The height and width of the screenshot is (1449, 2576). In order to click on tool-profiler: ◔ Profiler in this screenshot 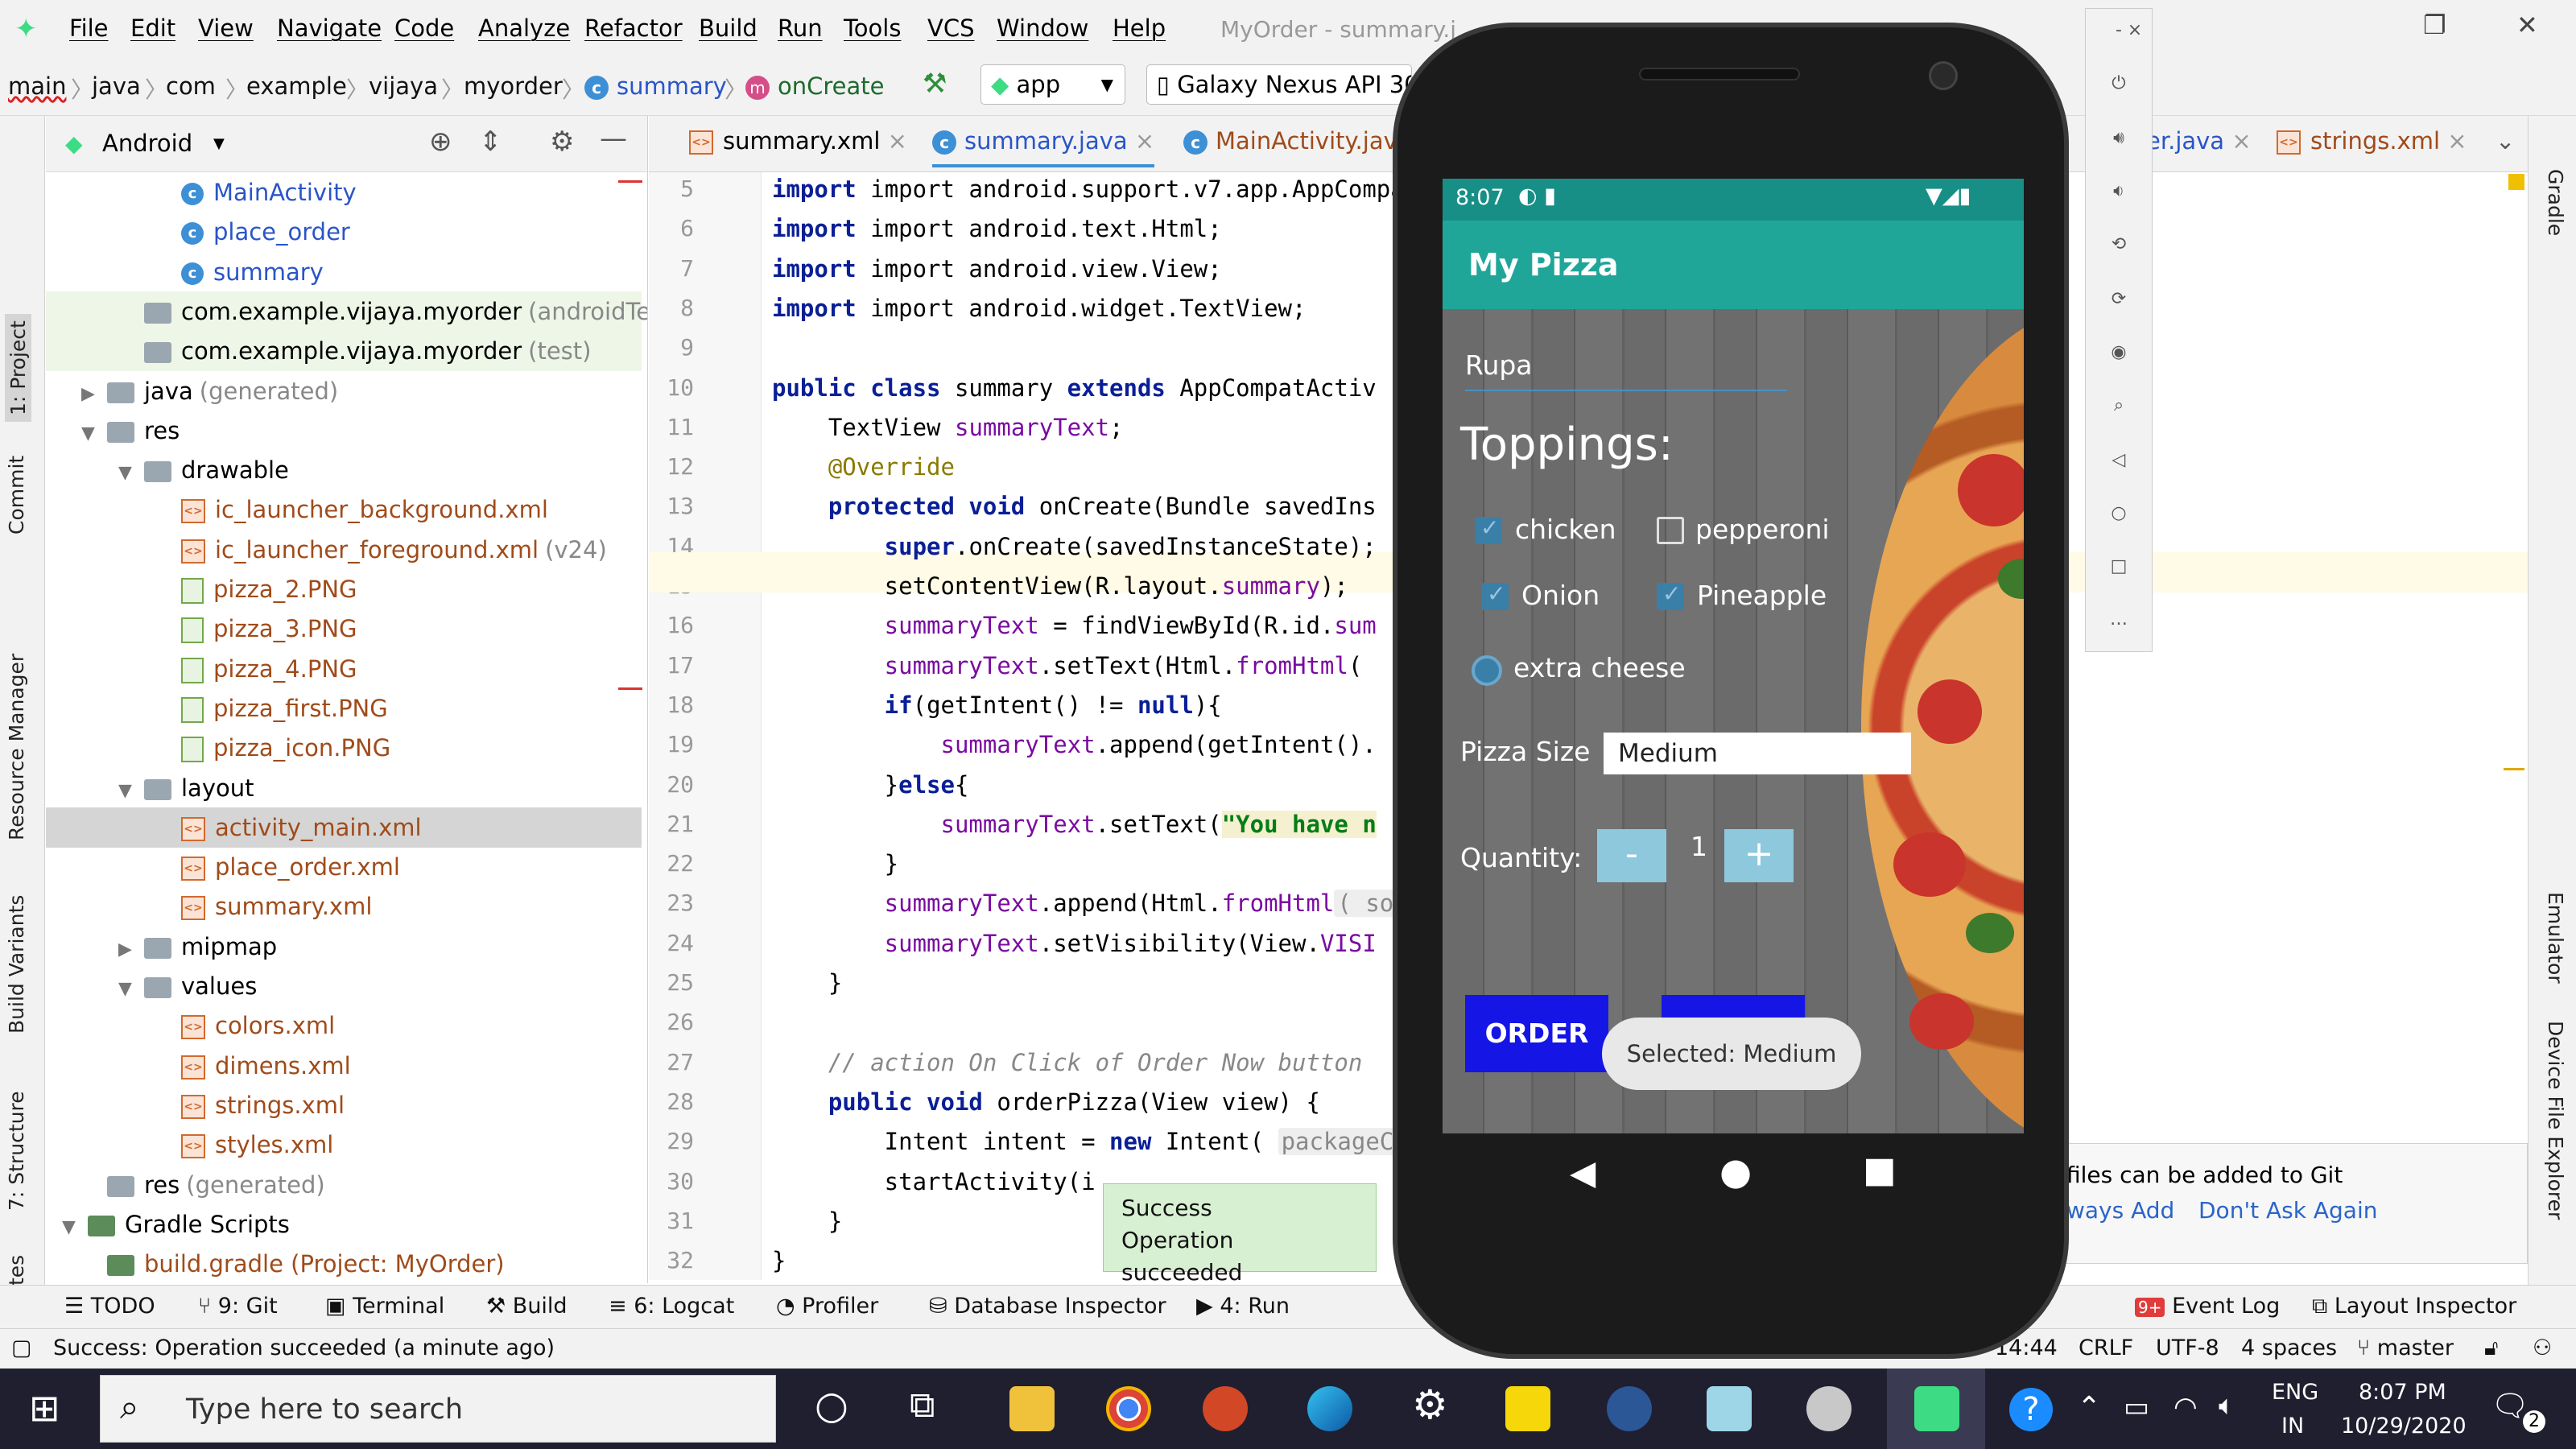, I will do `click(827, 1306)`.